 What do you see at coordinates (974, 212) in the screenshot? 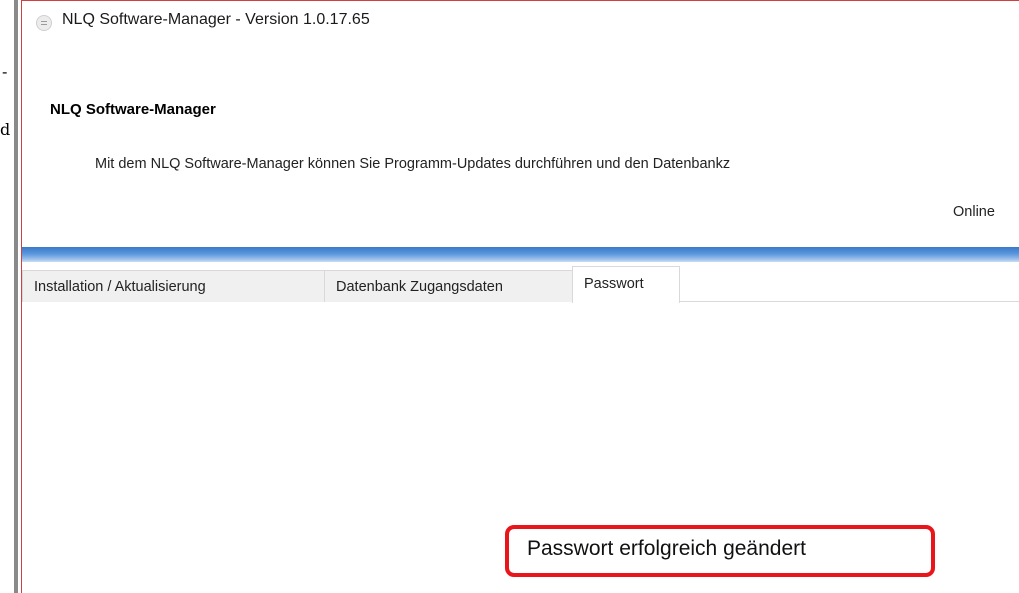
I see `connection-status: Online` at bounding box center [974, 212].